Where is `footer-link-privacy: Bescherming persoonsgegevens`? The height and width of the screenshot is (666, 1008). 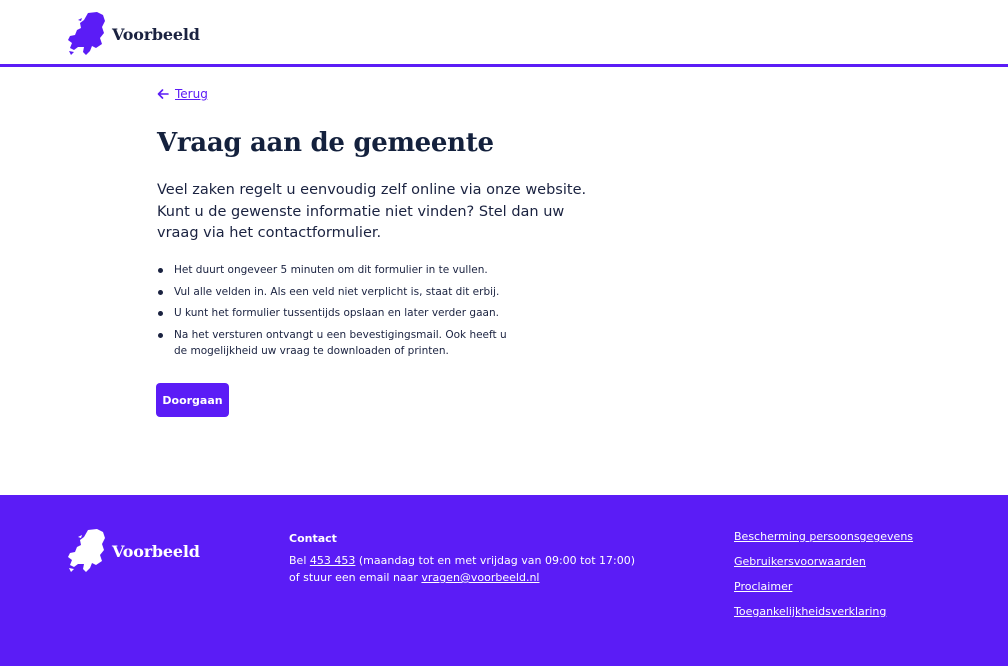 footer-link-privacy: Bescherming persoonsgegevens is located at coordinates (823, 536).